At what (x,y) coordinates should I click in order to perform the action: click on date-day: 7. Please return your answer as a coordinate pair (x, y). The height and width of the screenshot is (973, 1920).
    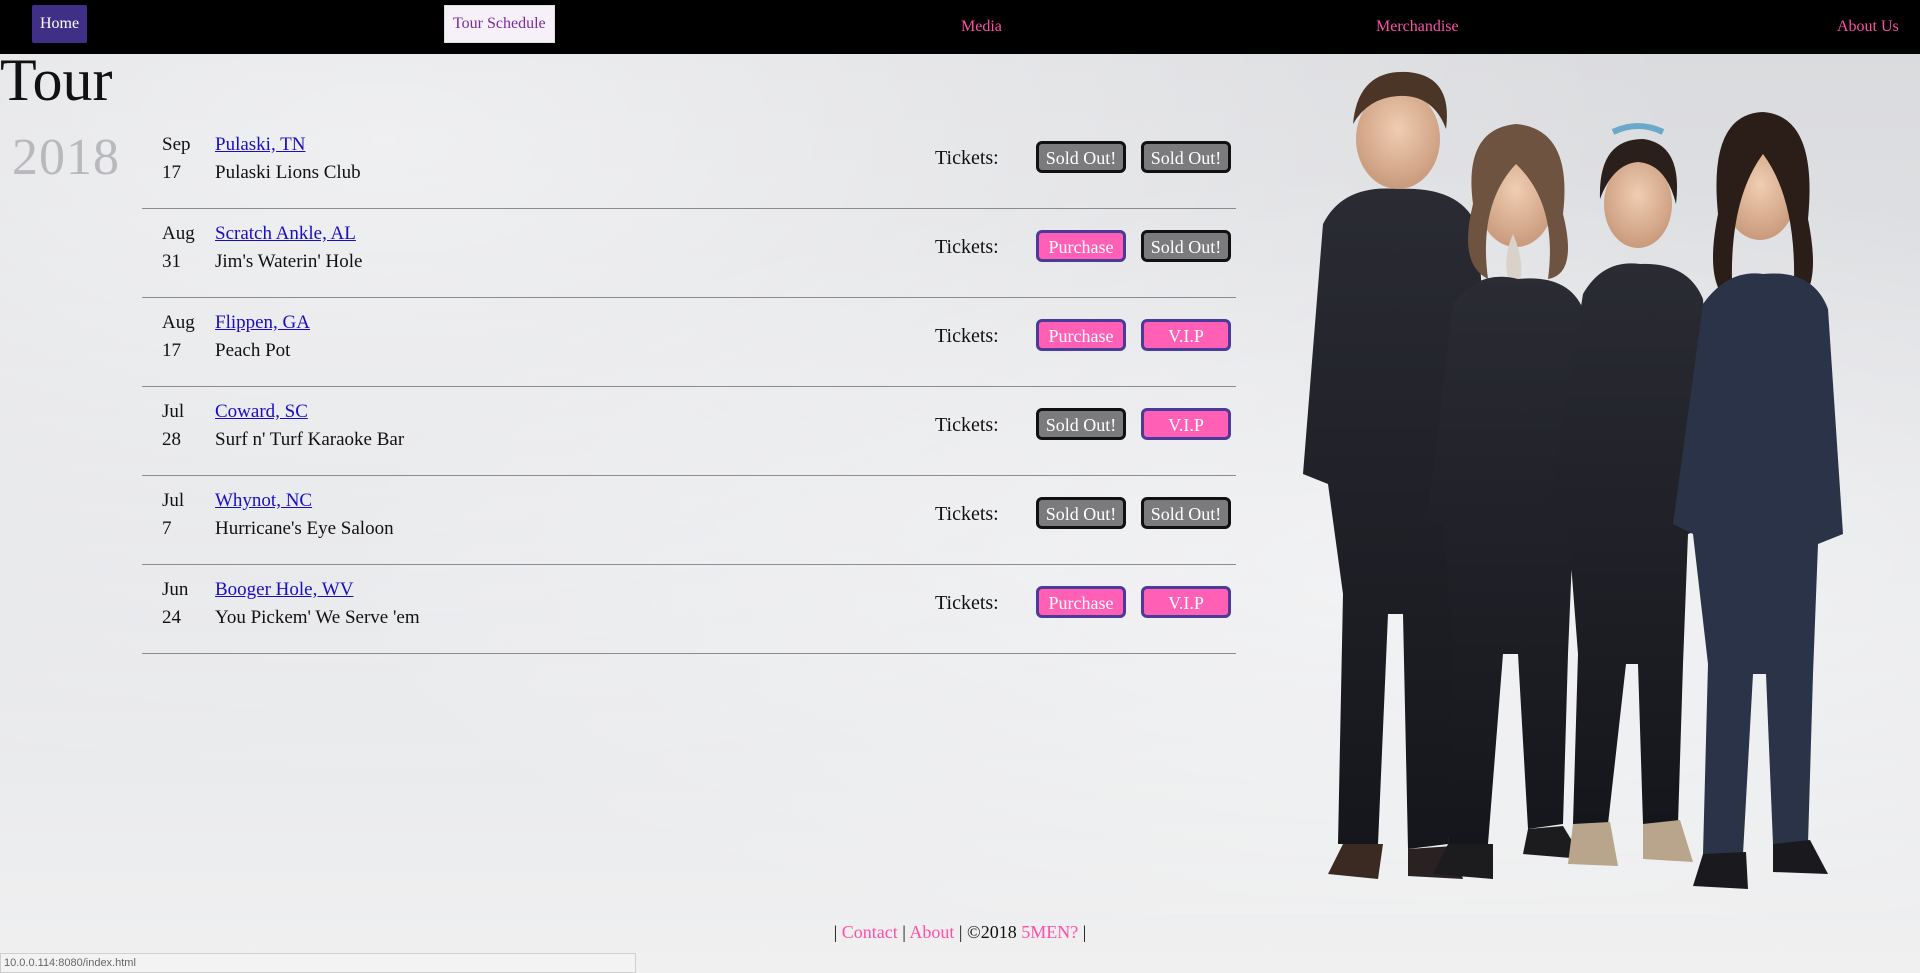
    Looking at the image, I should click on (167, 528).